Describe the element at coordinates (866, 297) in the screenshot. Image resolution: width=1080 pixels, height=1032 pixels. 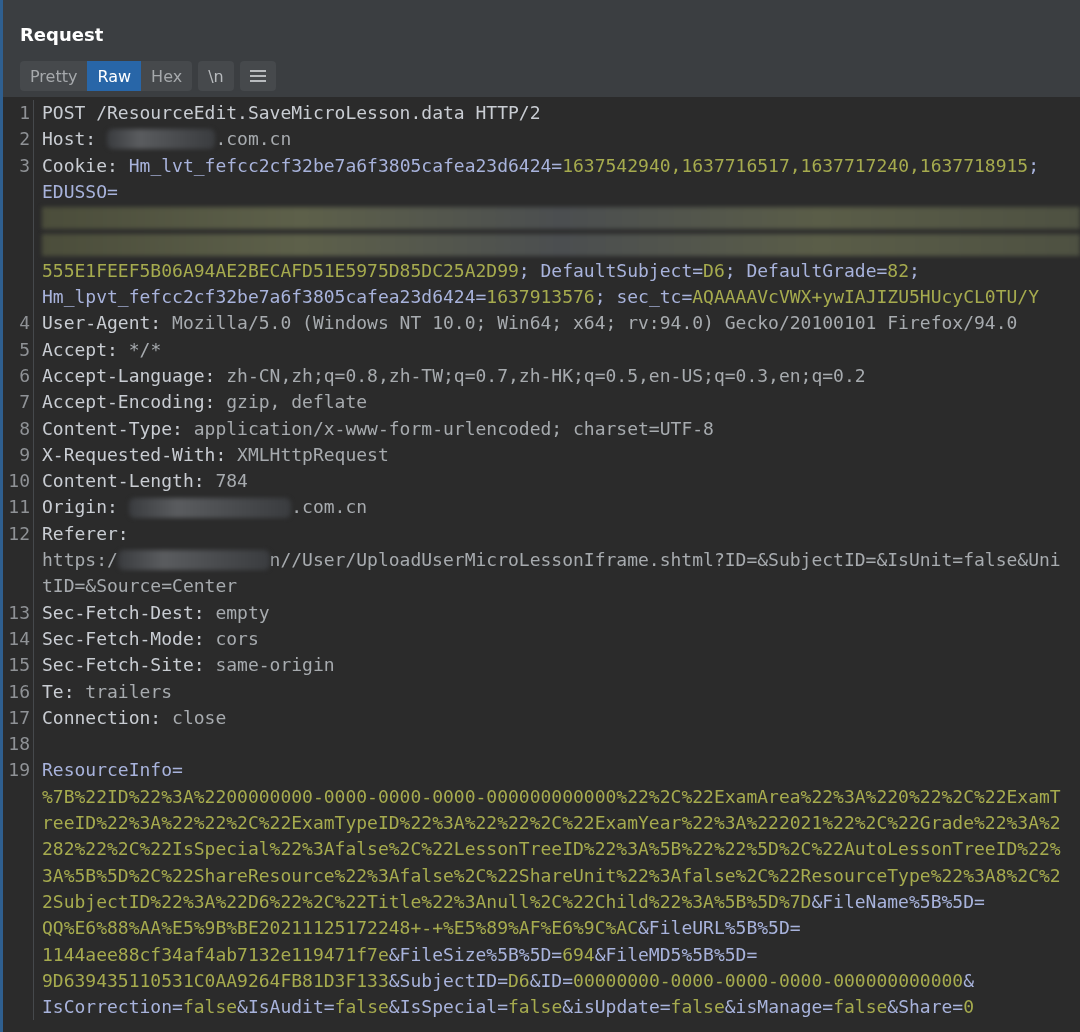
I see `param-value: AQAAAAVcVWX+ywIAJIZU5HUcyCL0TU/Y` at that location.